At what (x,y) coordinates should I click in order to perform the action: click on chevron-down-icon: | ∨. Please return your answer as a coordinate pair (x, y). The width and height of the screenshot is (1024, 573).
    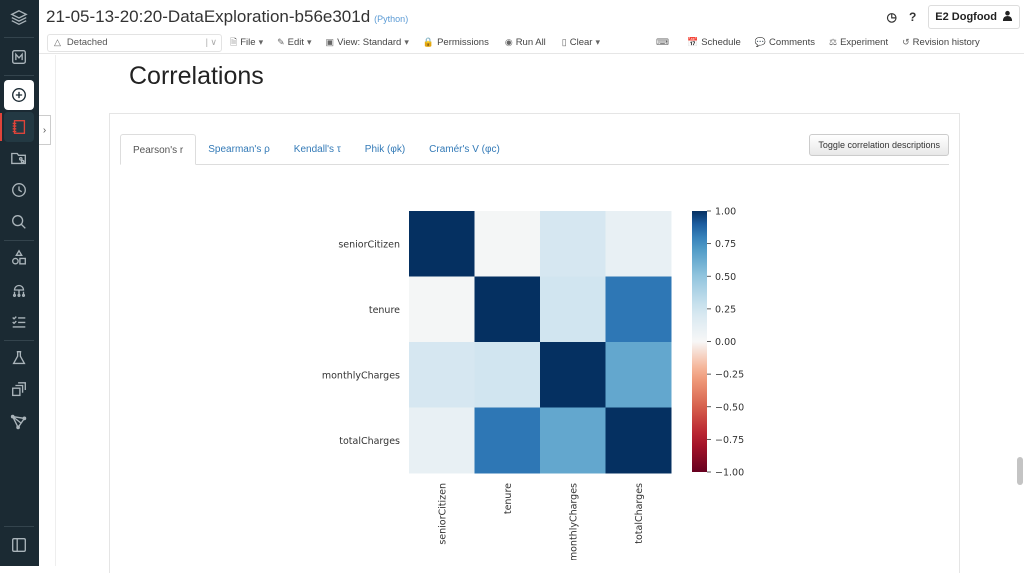
    Looking at the image, I should click on (211, 41).